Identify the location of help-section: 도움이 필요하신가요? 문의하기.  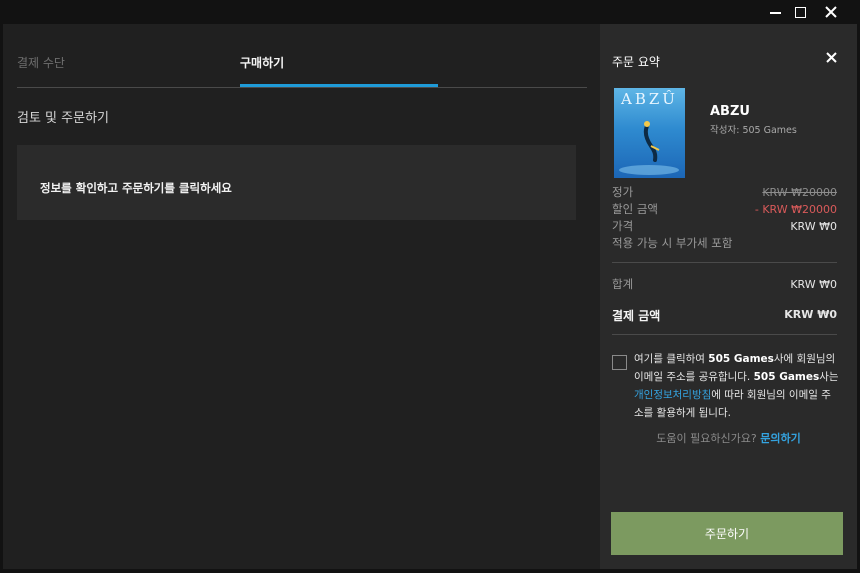
(728, 438).